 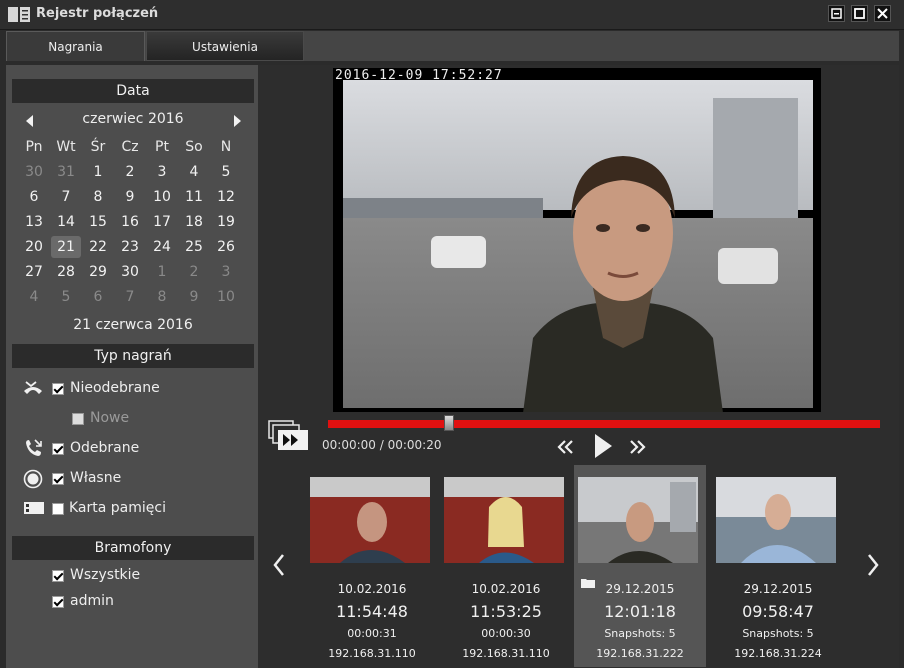 I want to click on next-month-icon, so click(x=237, y=121).